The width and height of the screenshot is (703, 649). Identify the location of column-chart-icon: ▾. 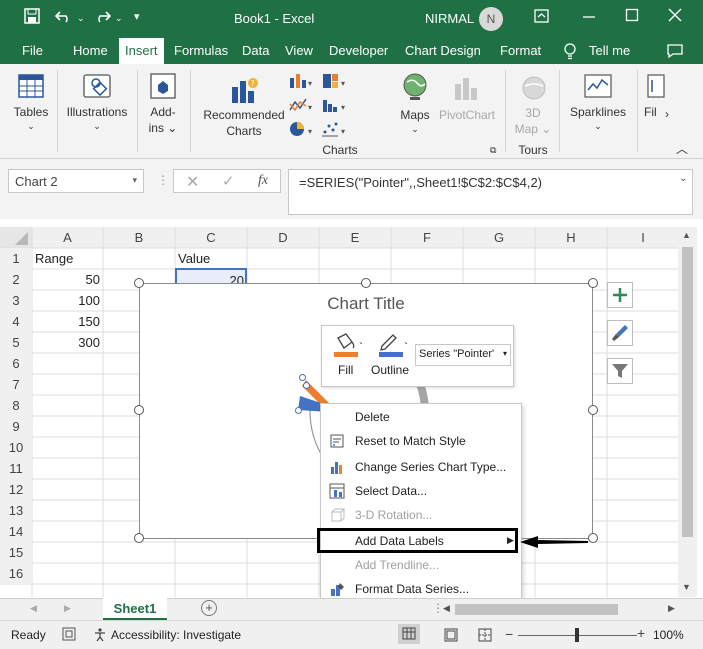
(301, 82).